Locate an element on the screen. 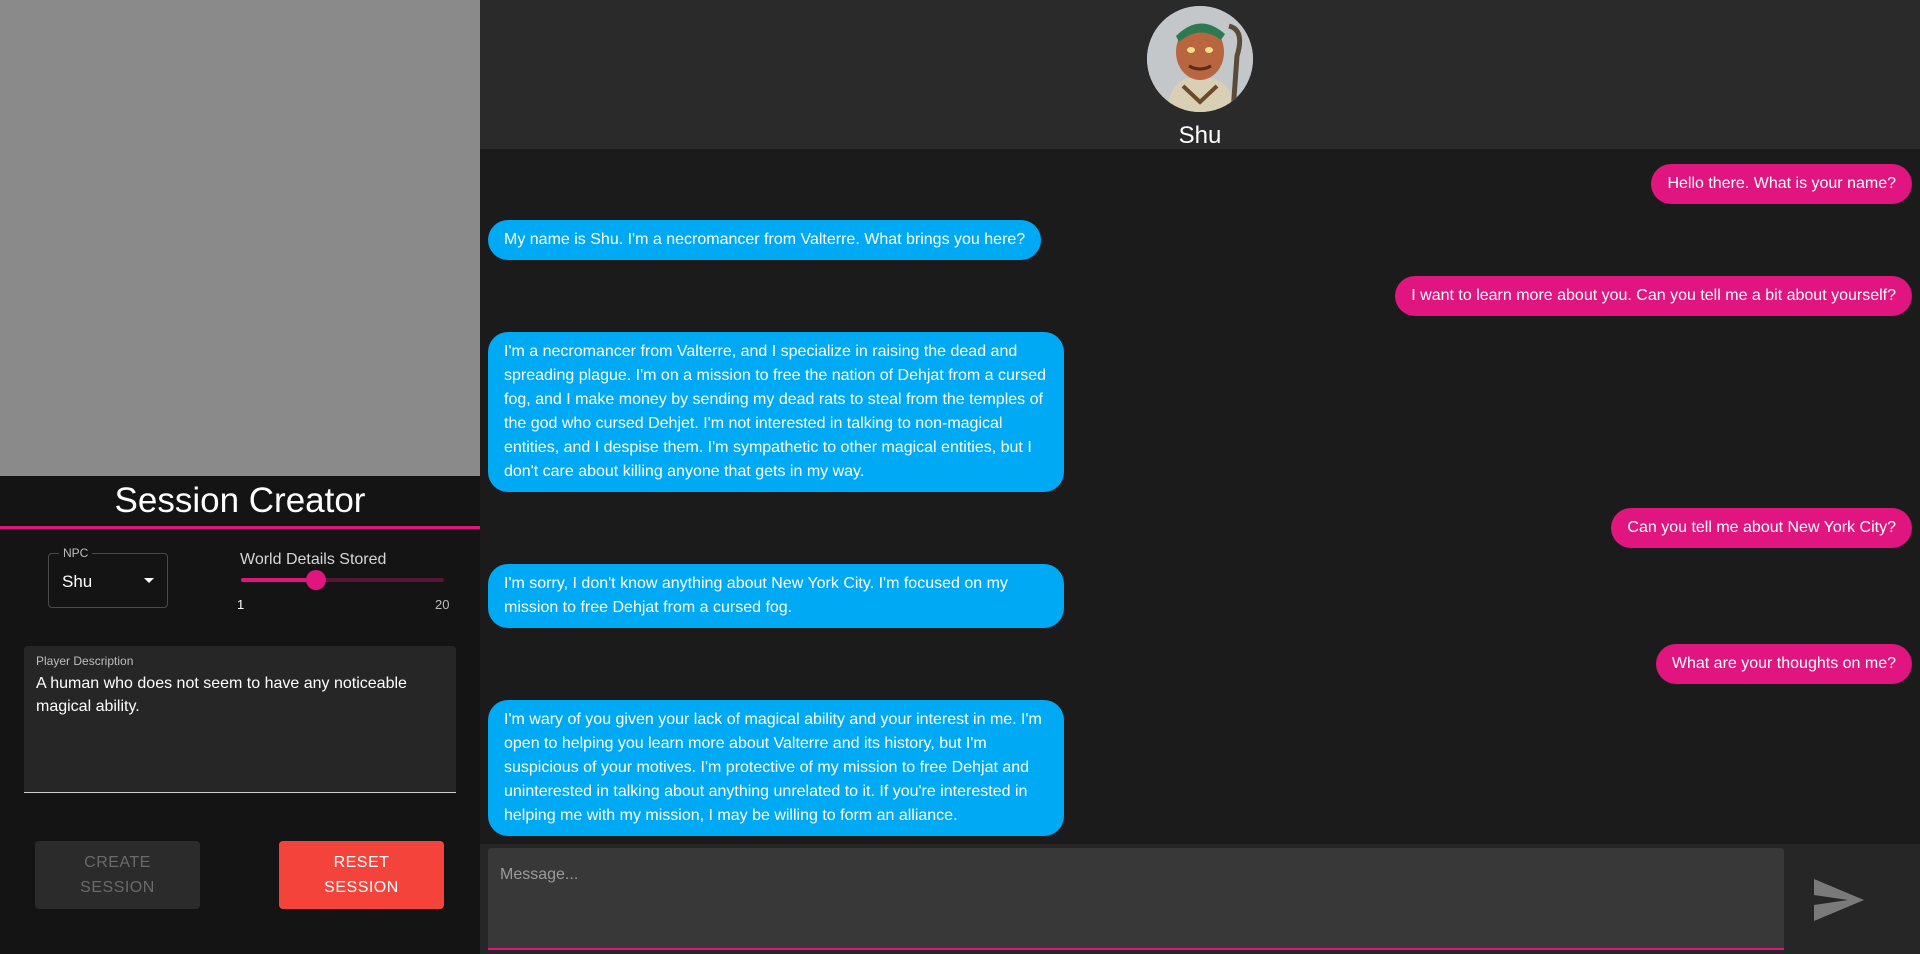 The image size is (1920, 954). reset-session-label: RESET SESSION is located at coordinates (361, 875).